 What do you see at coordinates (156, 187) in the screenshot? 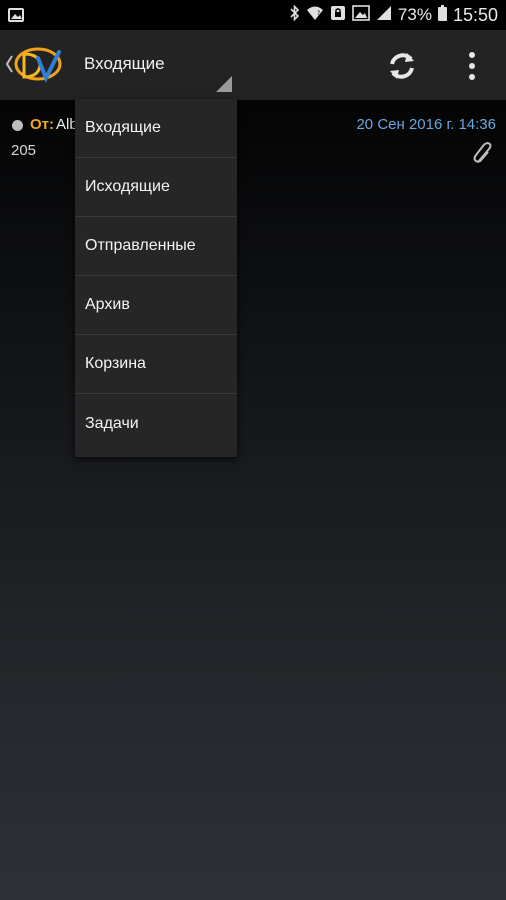
I see `menu-item-outbox: Исходящие` at bounding box center [156, 187].